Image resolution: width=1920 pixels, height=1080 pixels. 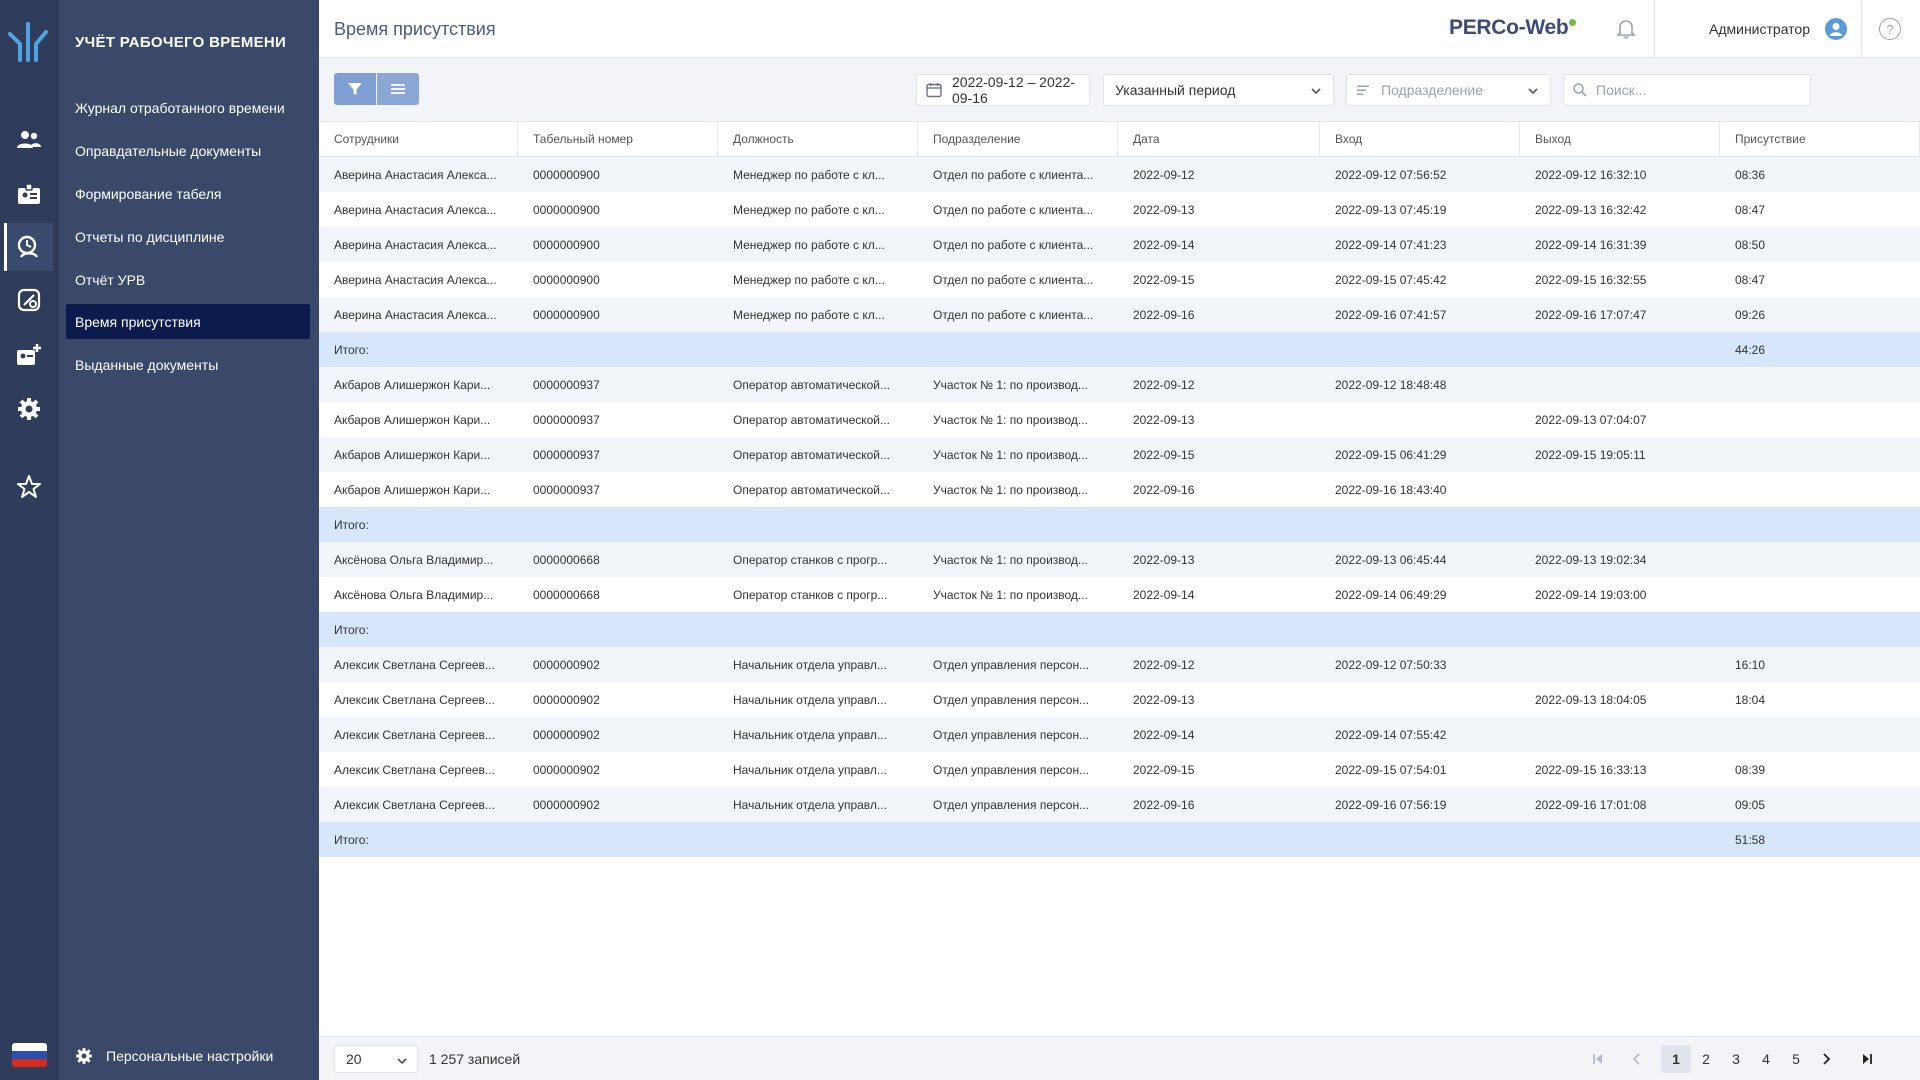 I want to click on cell-presence: 08:47, so click(x=1750, y=209).